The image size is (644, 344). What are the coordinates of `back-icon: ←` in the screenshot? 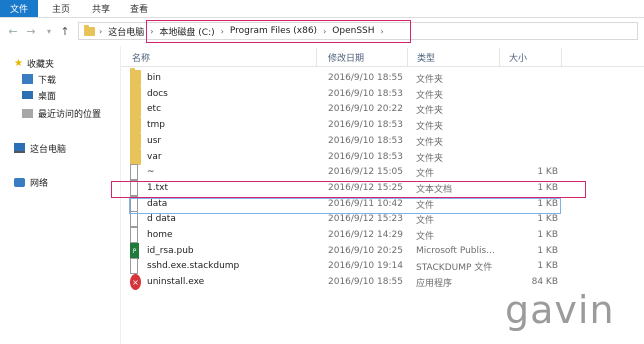 It's located at (13, 31).